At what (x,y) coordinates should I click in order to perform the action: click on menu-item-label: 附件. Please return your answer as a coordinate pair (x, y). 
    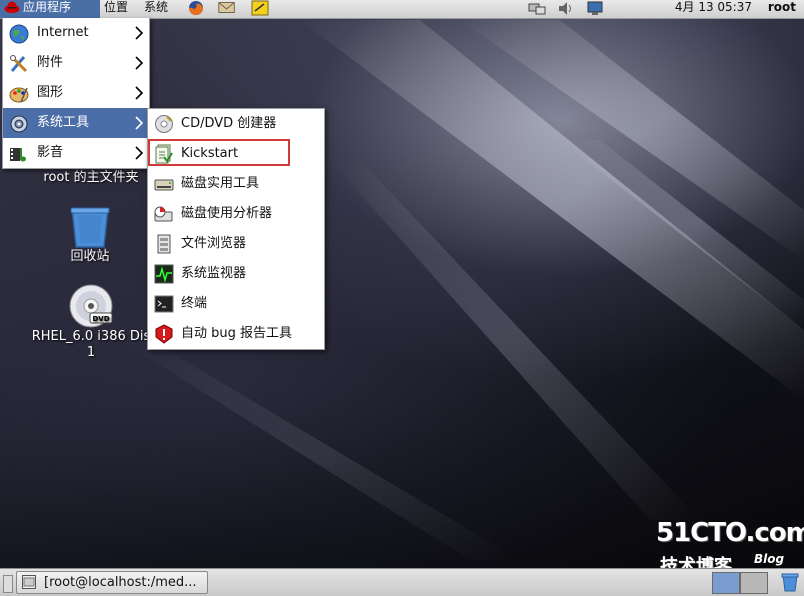
    Looking at the image, I should click on (50, 62).